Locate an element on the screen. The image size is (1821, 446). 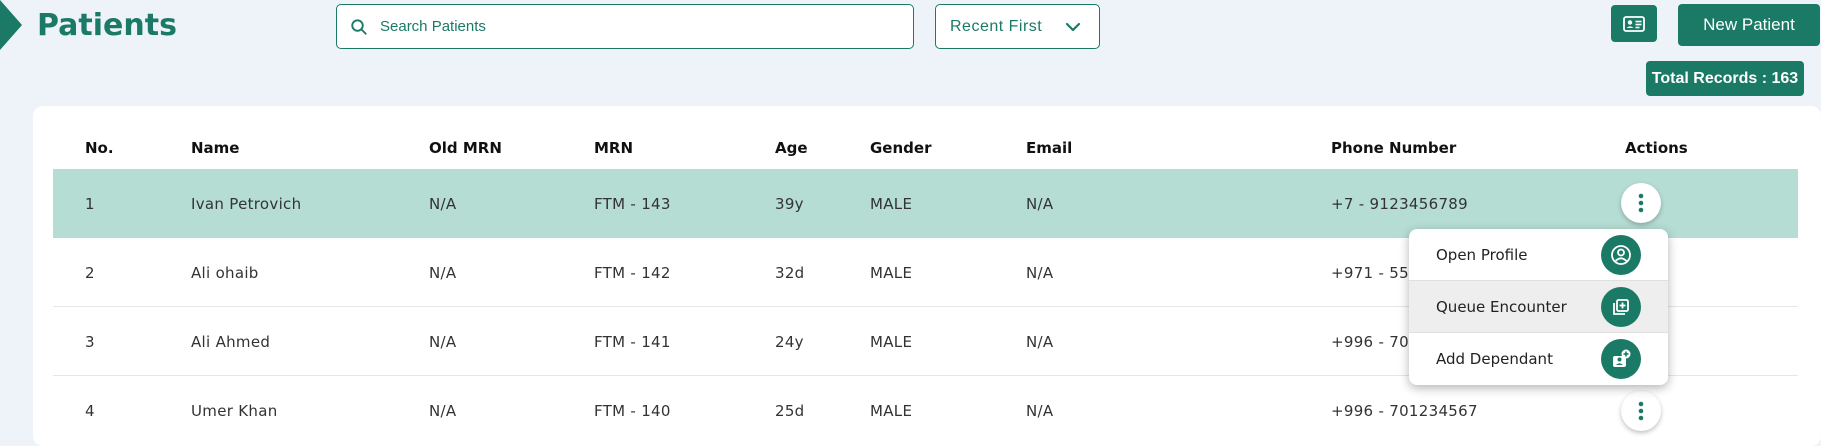
menu-item-label: Add Dependant is located at coordinates (1494, 359).